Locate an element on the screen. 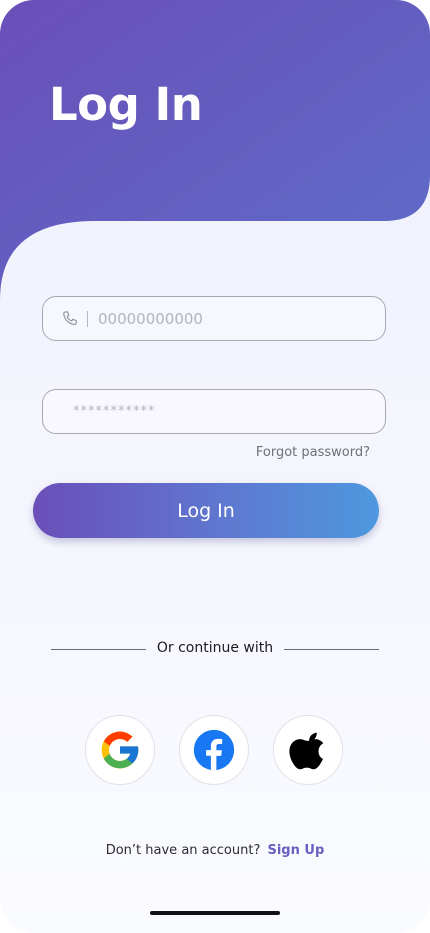 The image size is (430, 933). google-icon is located at coordinates (120, 750).